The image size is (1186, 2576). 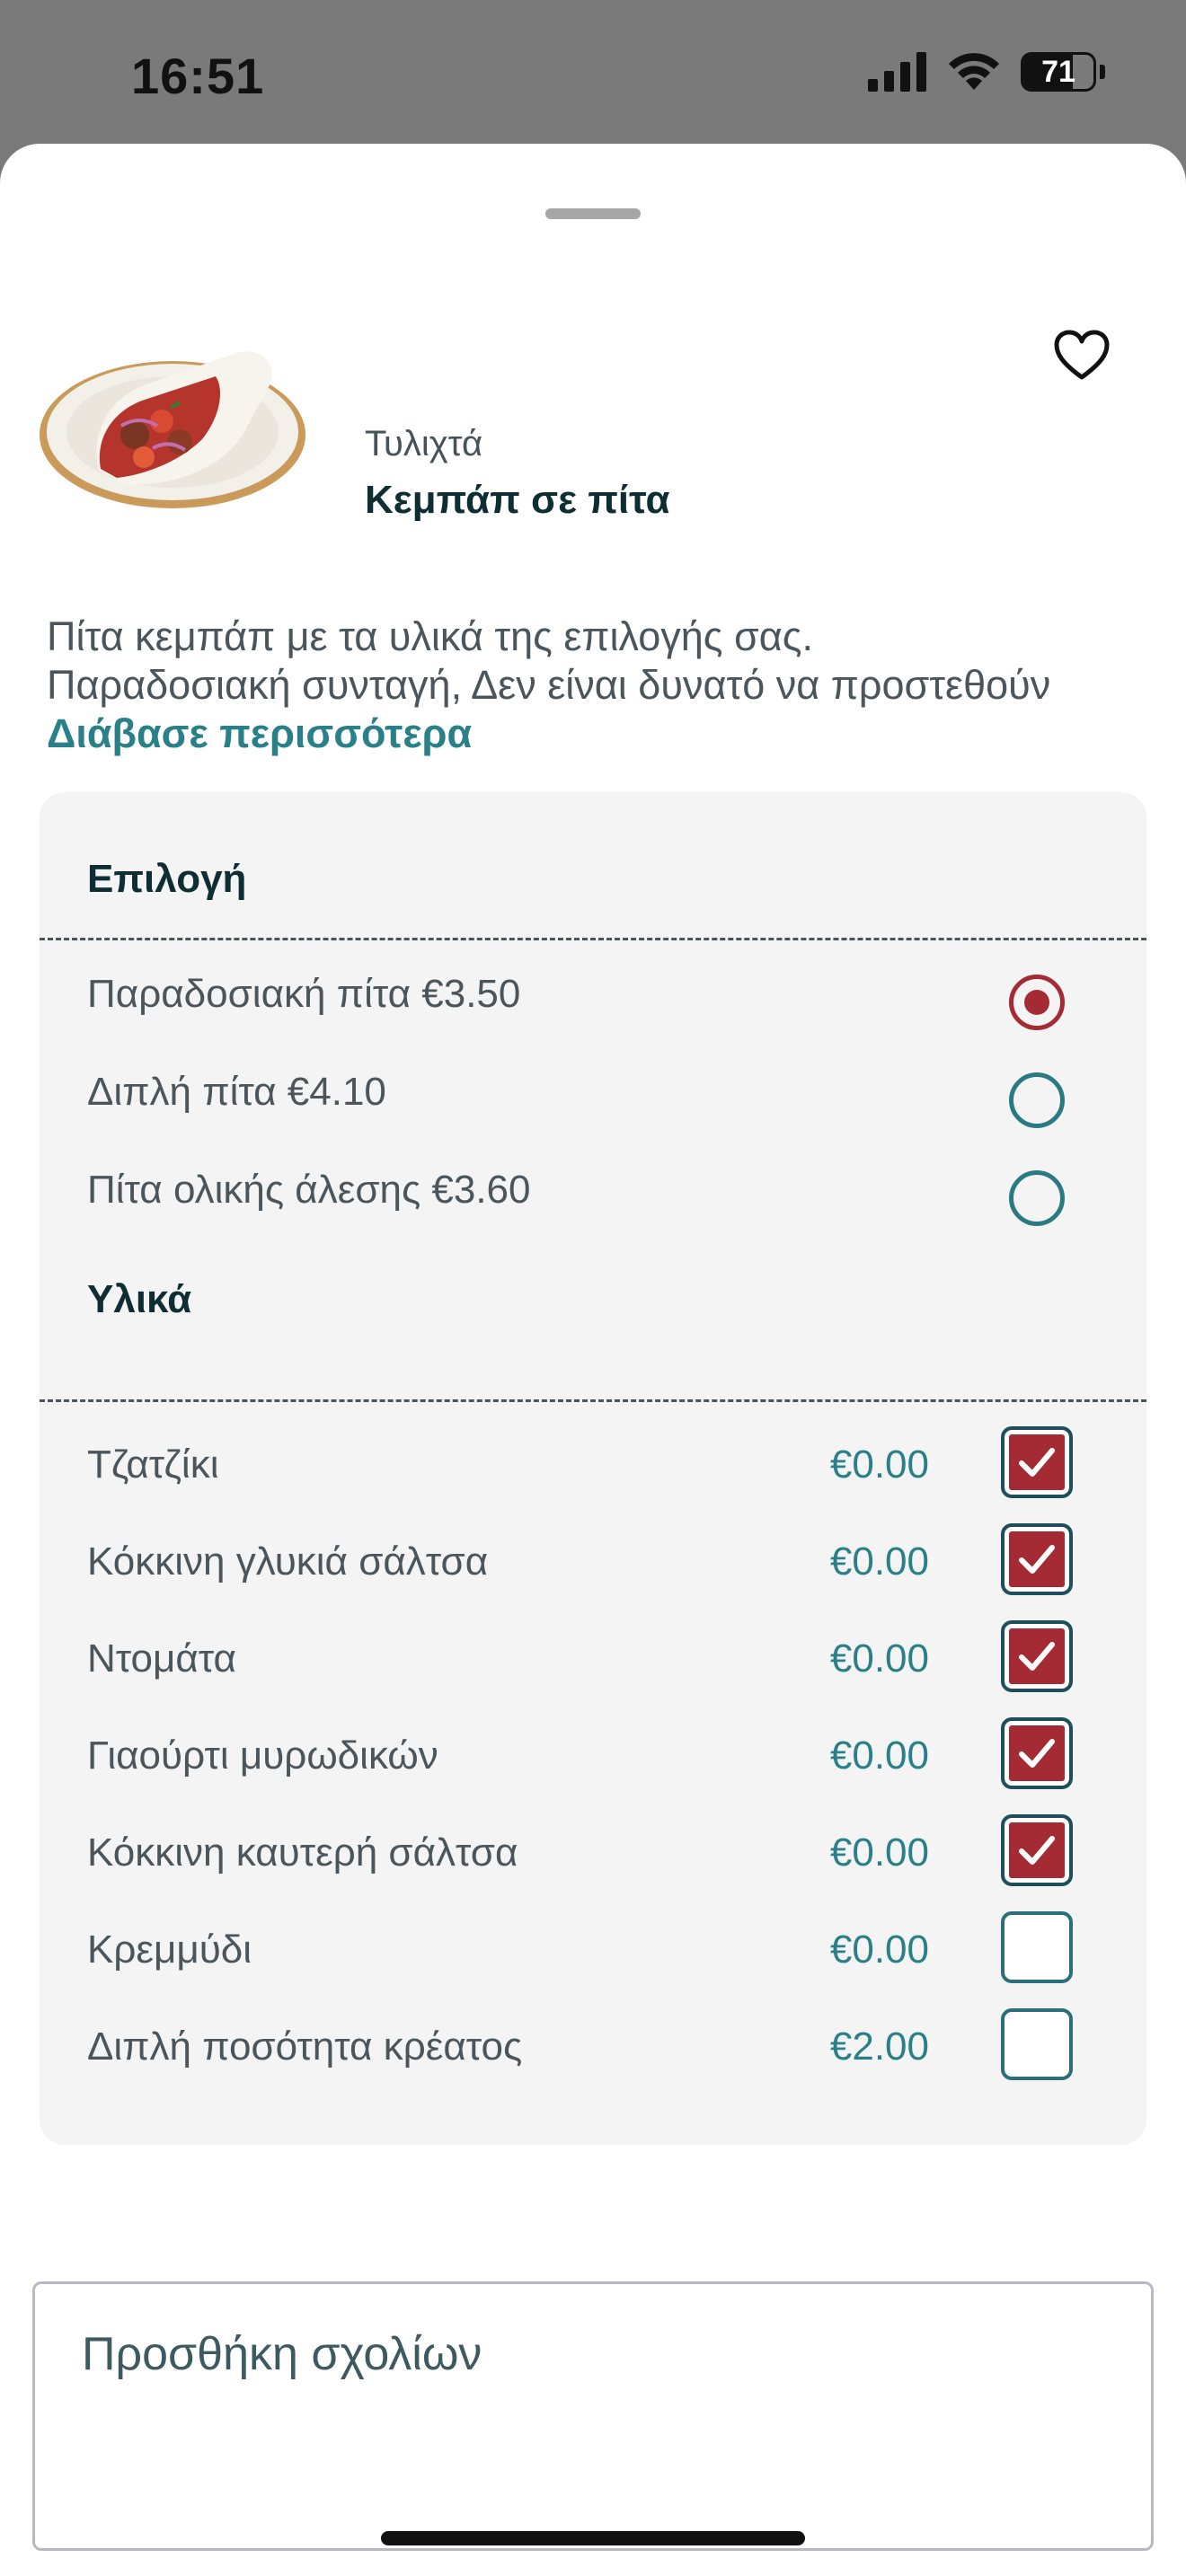 What do you see at coordinates (593, 72) in the screenshot?
I see `status-bar: 16:51 71` at bounding box center [593, 72].